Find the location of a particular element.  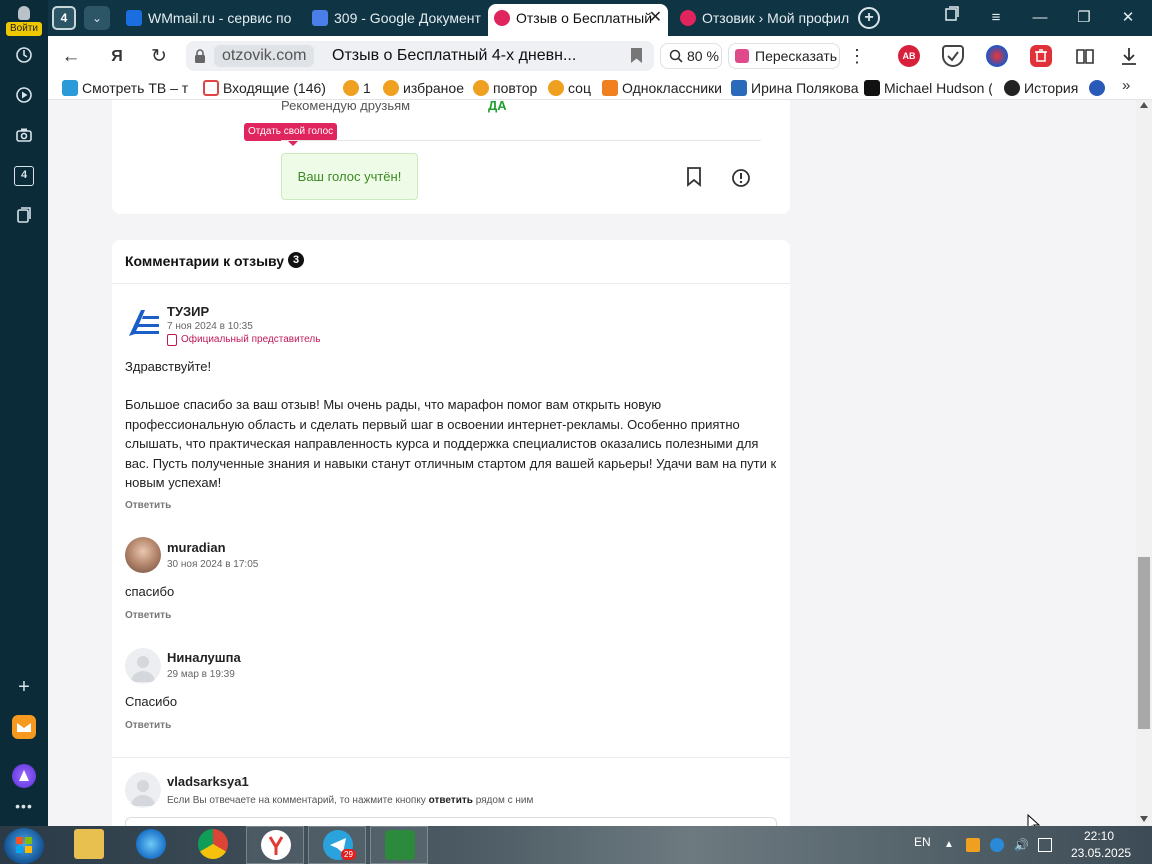

comment-author: Ниналушпа is located at coordinates (204, 657).